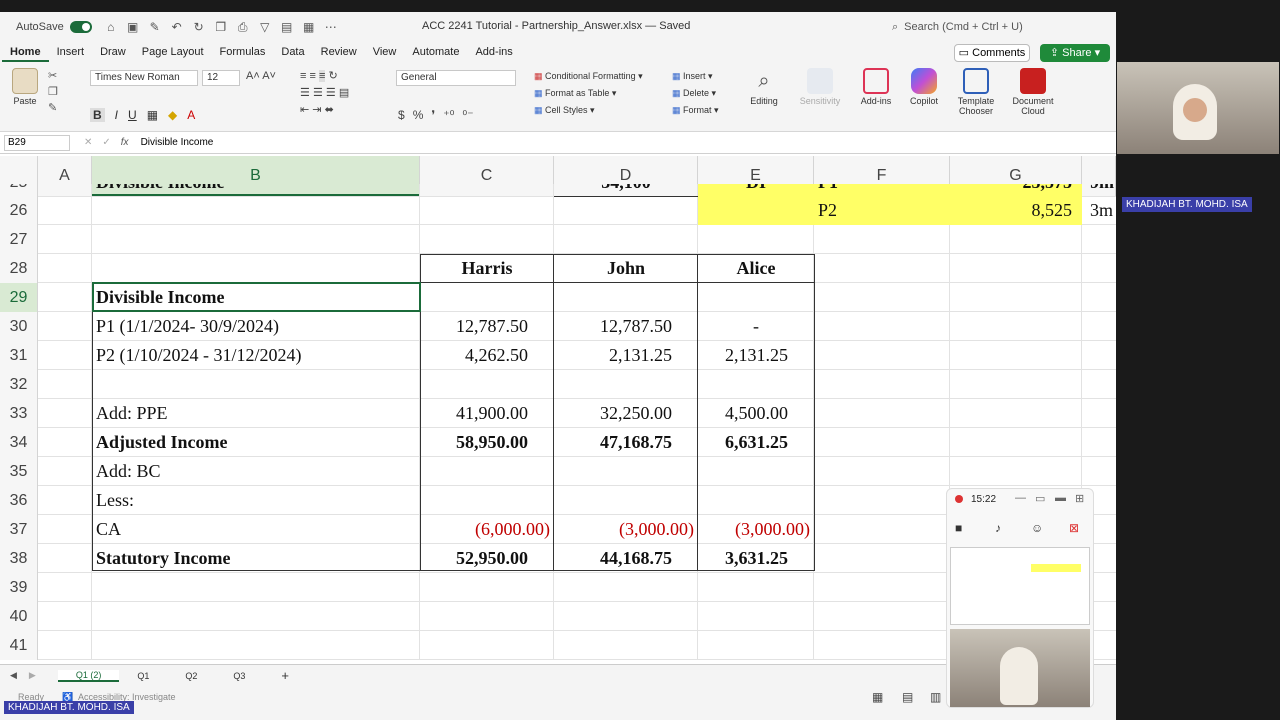 Image resolution: width=1280 pixels, height=720 pixels. I want to click on row-header: 26, so click(19, 210).